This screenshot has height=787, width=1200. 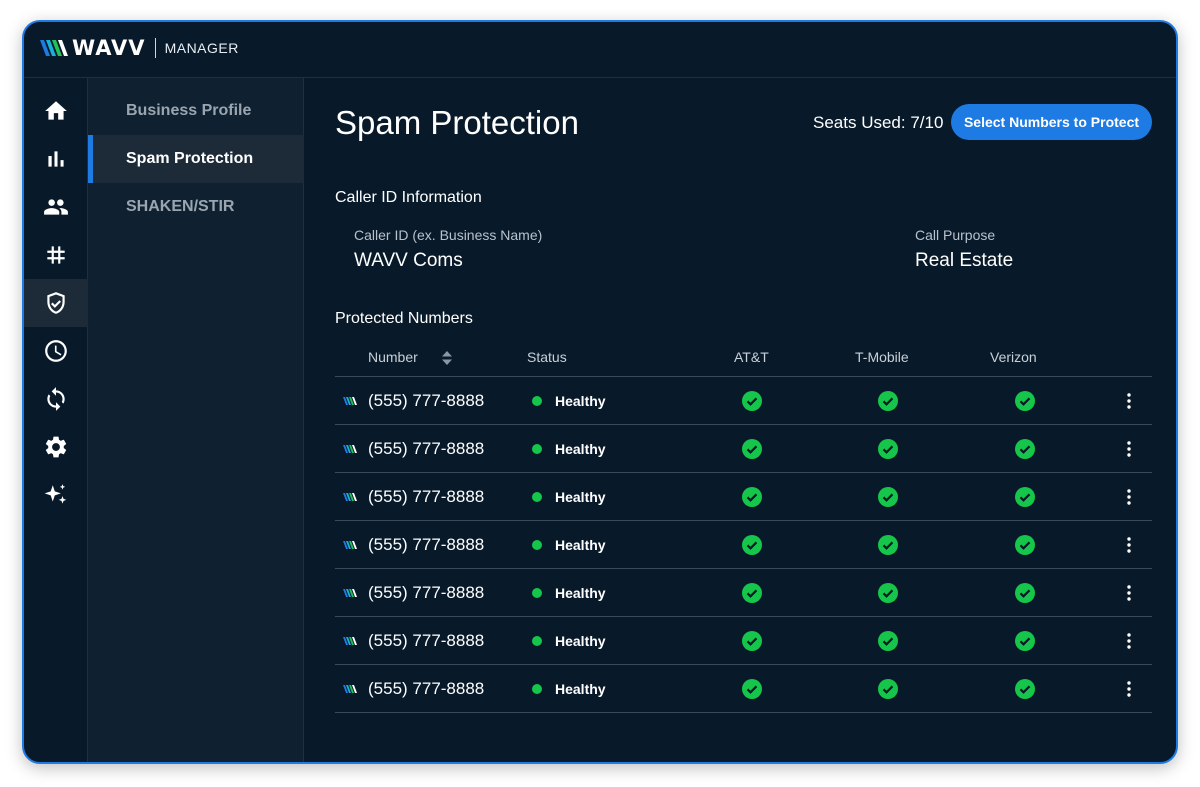 I want to click on gear-icon, so click(x=56, y=447).